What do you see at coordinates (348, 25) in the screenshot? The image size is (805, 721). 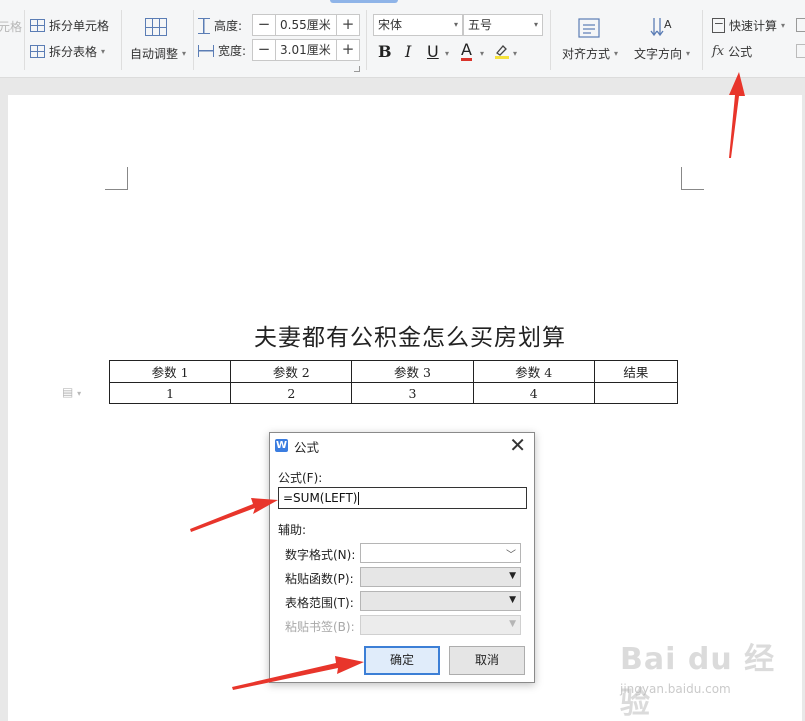 I see `height-increase-button: +` at bounding box center [348, 25].